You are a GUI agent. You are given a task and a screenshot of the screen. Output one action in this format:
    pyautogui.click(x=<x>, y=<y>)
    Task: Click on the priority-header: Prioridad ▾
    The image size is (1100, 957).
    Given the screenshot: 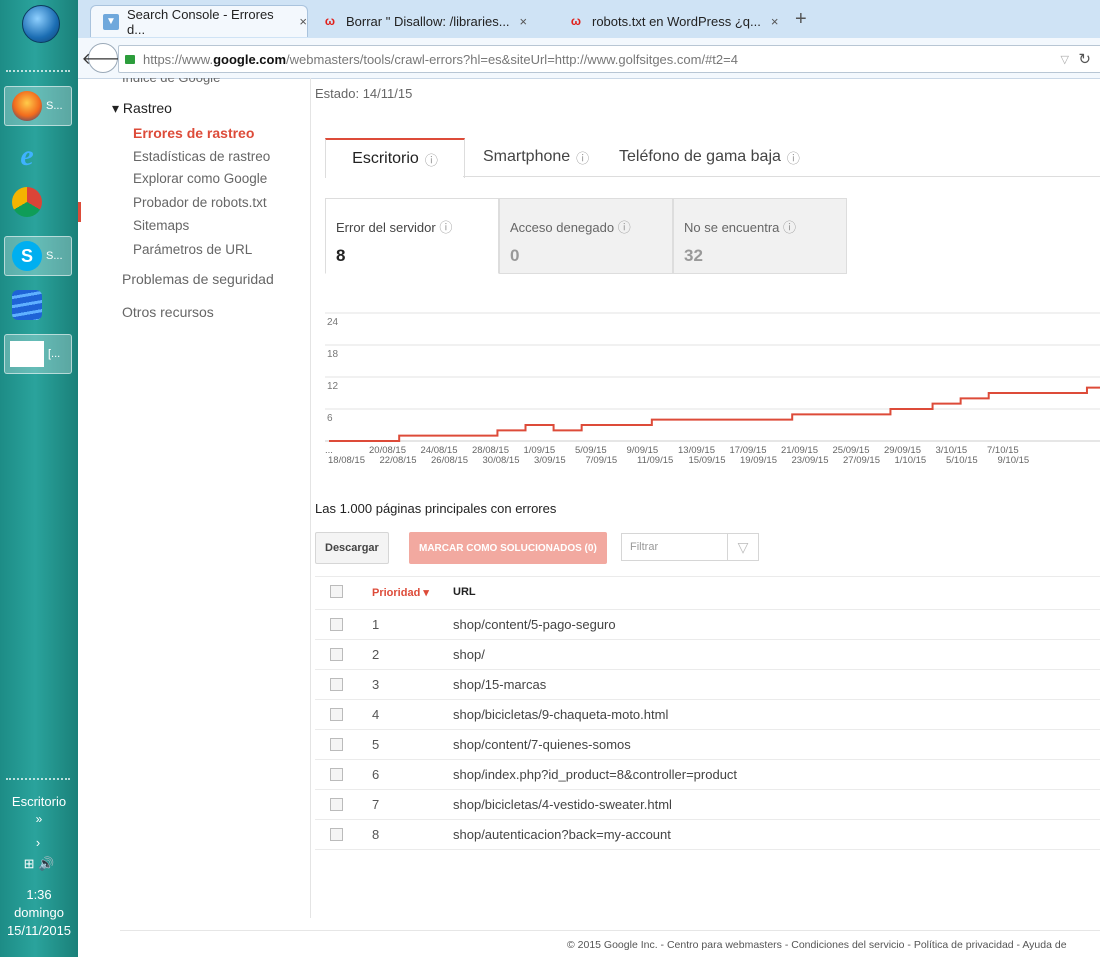 What is the action you would take?
    pyautogui.click(x=400, y=592)
    